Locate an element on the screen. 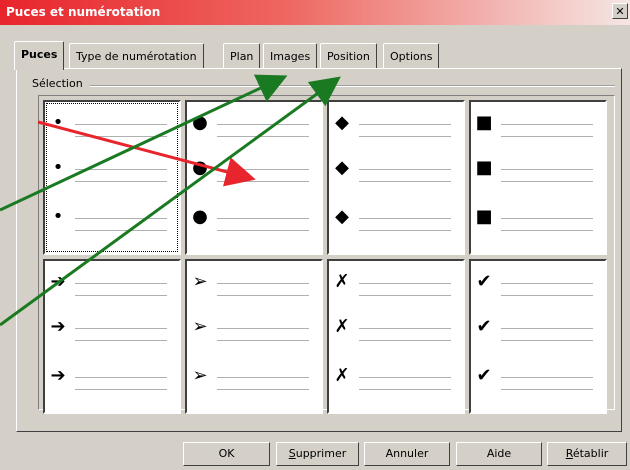  tab-label: Plan is located at coordinates (242, 56).